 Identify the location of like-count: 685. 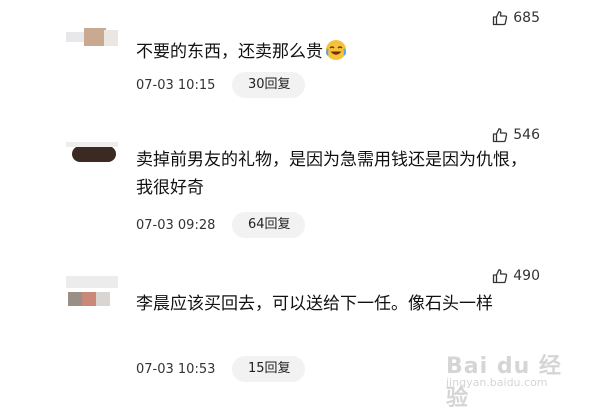
(526, 18).